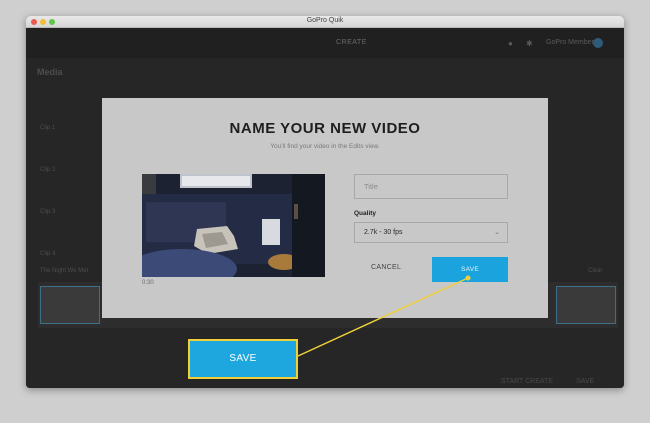 The height and width of the screenshot is (423, 650). What do you see at coordinates (529, 43) in the screenshot?
I see `settings-icon: ✱` at bounding box center [529, 43].